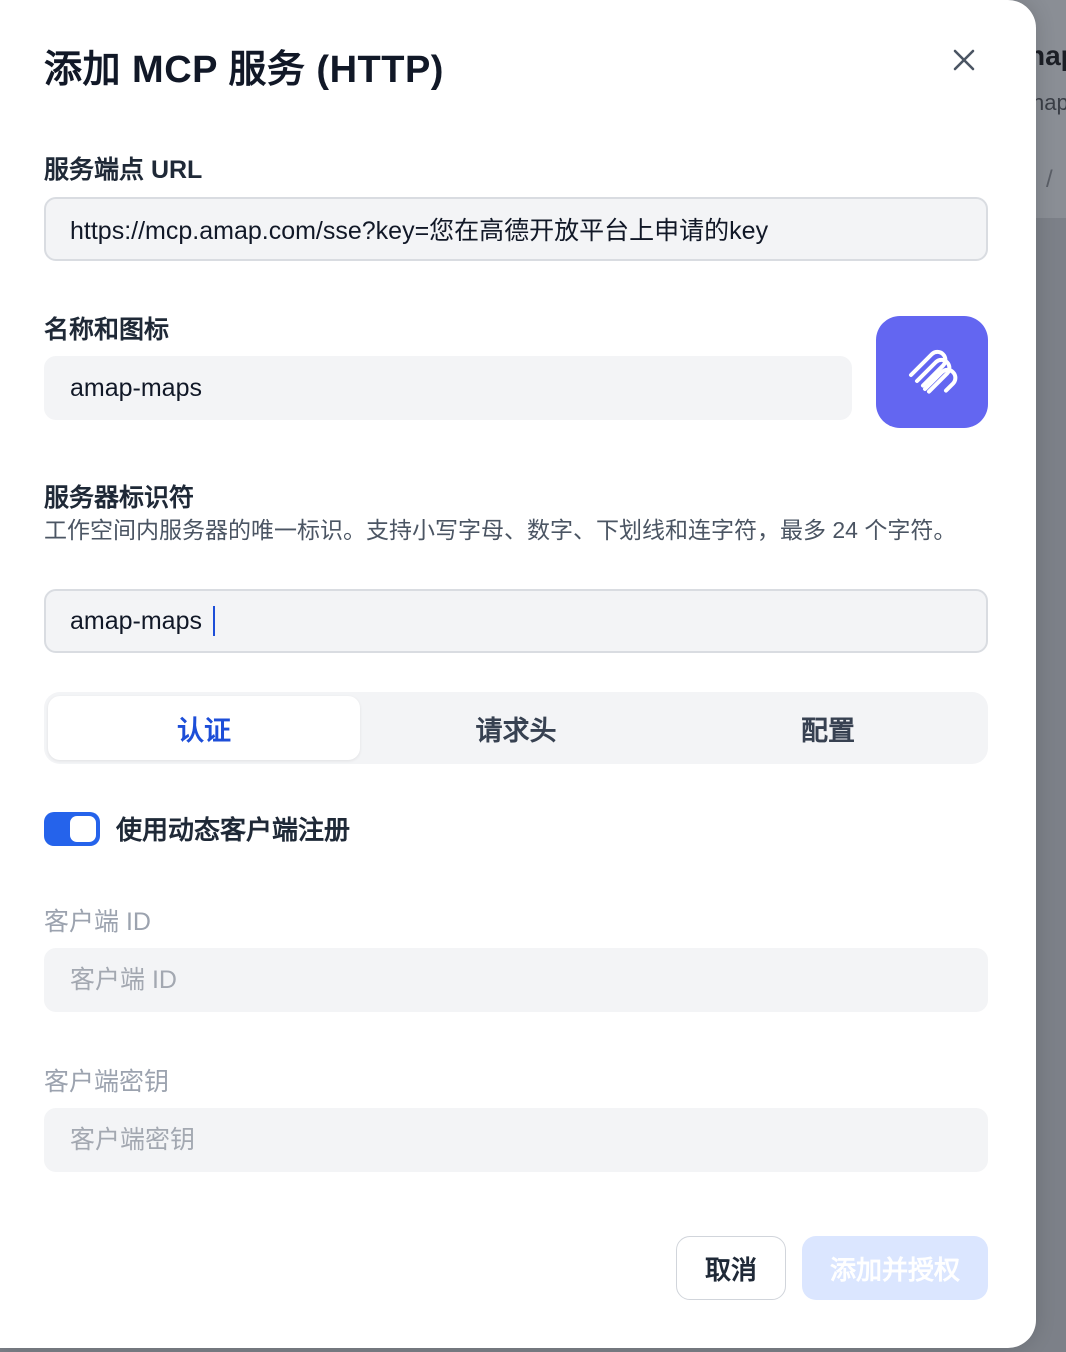  What do you see at coordinates (516, 980) in the screenshot?
I see `client-id-input` at bounding box center [516, 980].